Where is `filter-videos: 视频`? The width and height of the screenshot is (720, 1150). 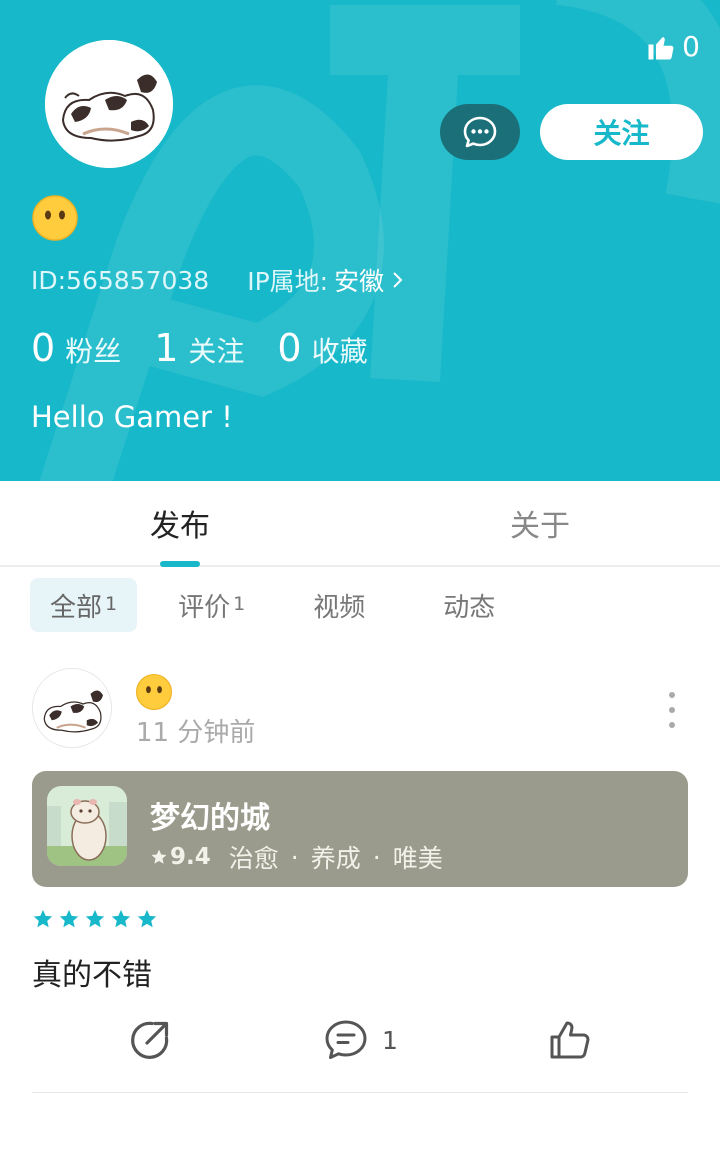
filter-videos: 视频 is located at coordinates (339, 605).